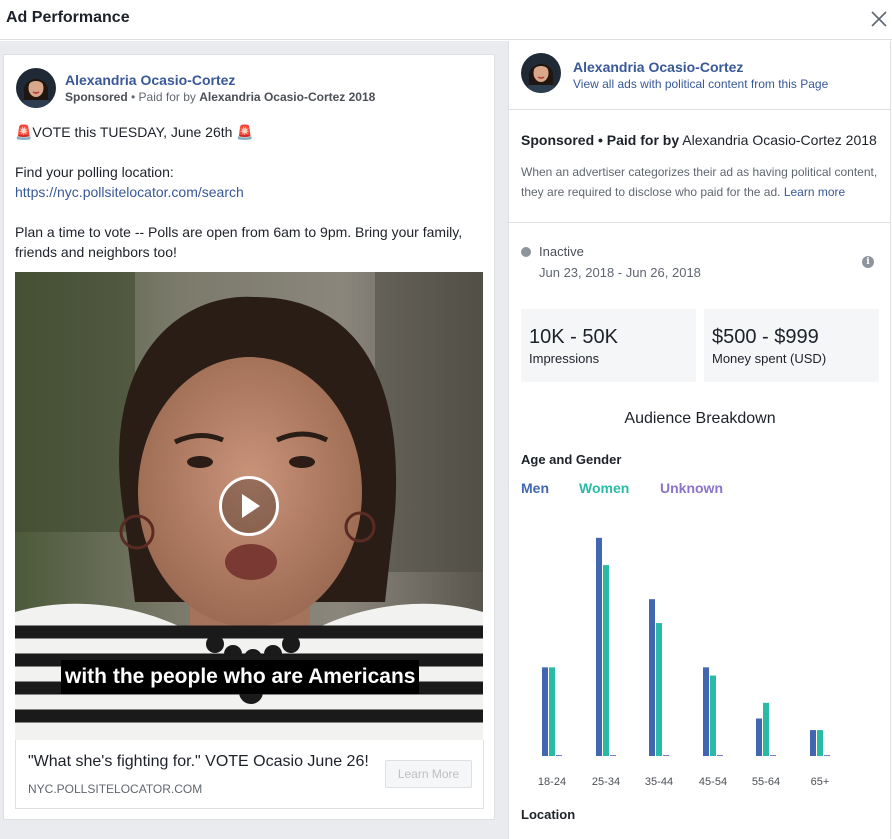  What do you see at coordinates (691, 488) in the screenshot?
I see `legend-unknown: Unknown` at bounding box center [691, 488].